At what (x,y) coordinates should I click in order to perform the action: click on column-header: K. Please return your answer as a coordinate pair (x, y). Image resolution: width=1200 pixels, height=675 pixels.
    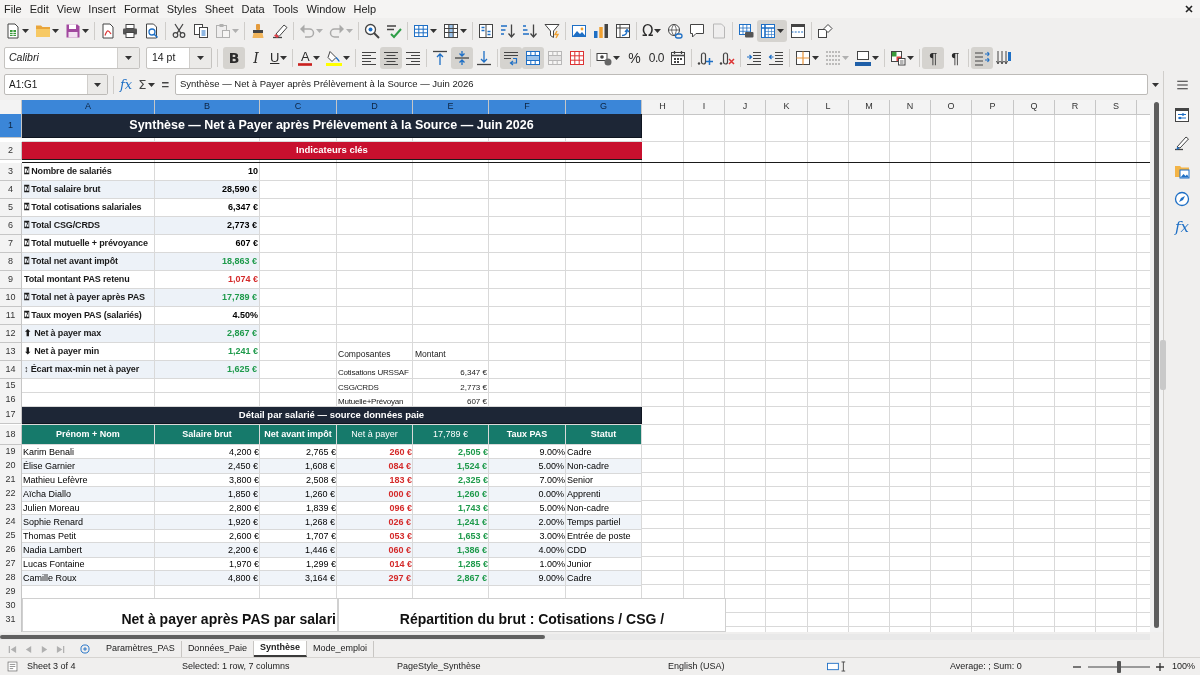
    Looking at the image, I should click on (787, 107).